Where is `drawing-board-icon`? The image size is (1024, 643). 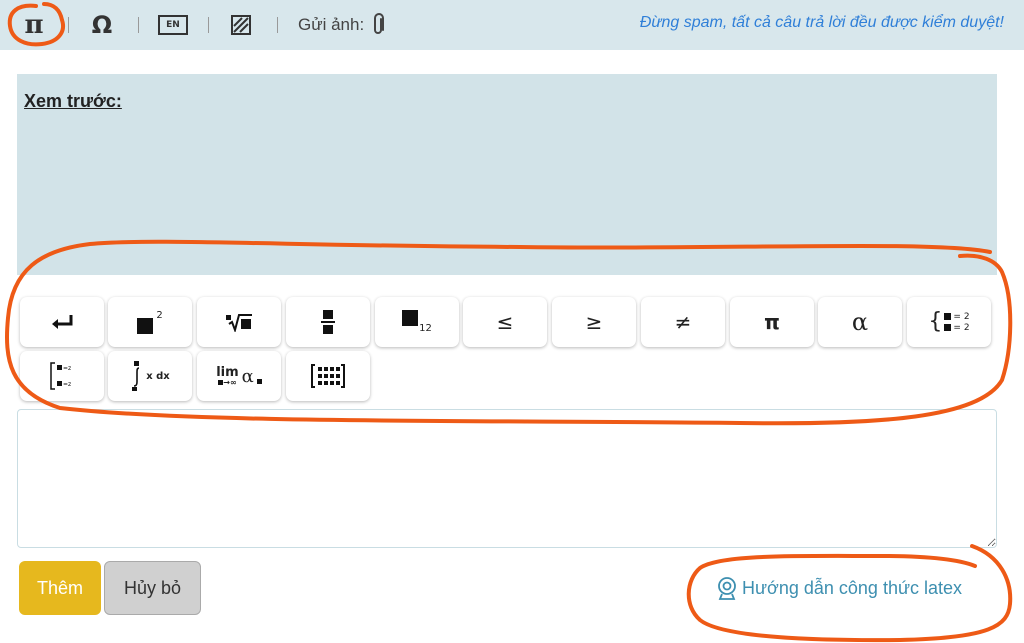 drawing-board-icon is located at coordinates (241, 25).